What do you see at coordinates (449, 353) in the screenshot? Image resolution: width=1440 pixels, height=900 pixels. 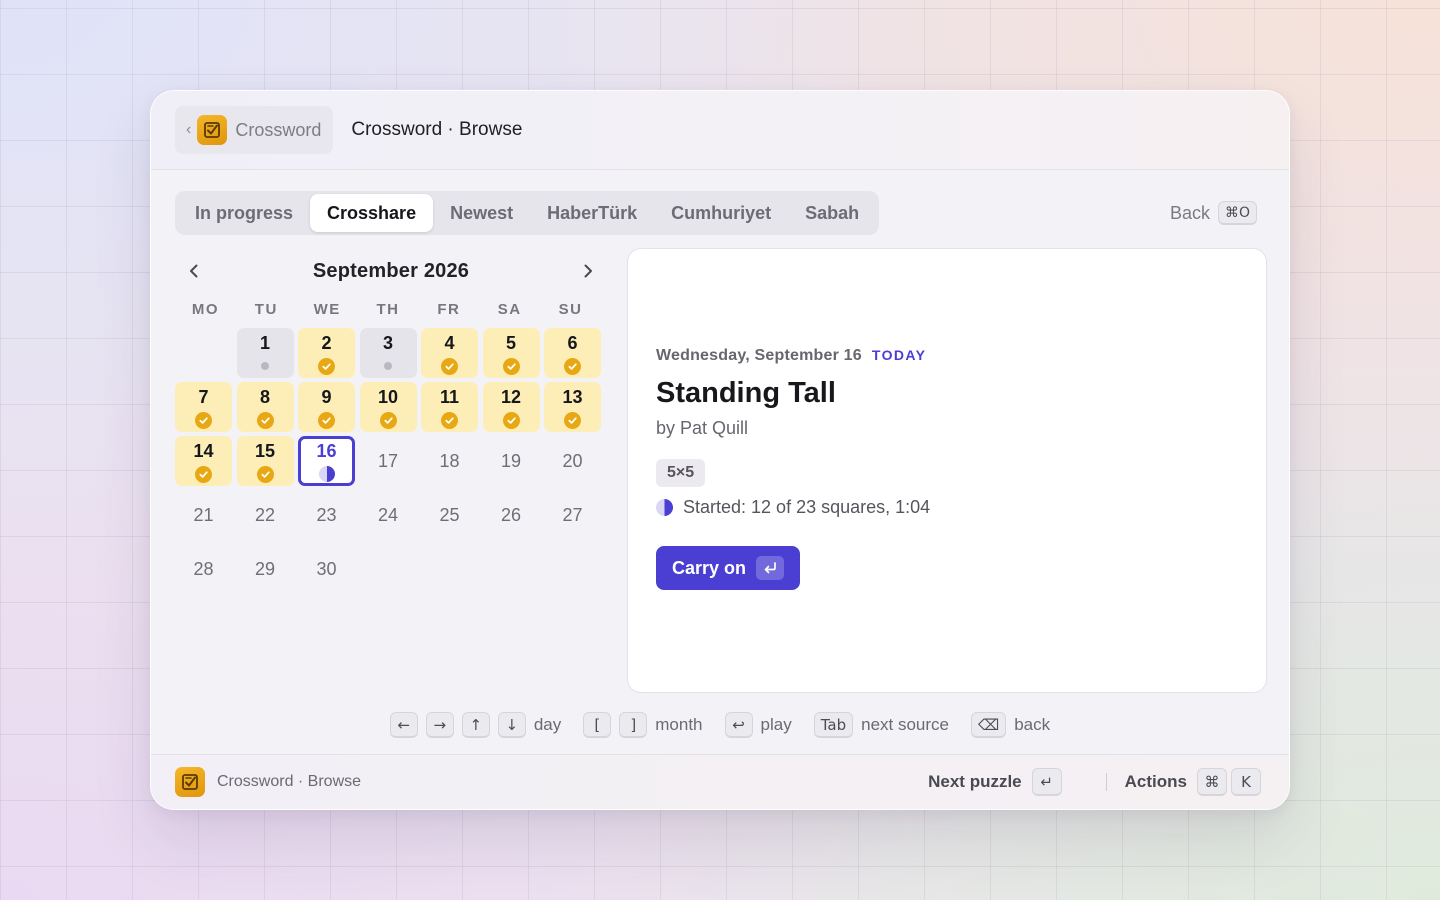 I see `calendar-day-4: 4` at bounding box center [449, 353].